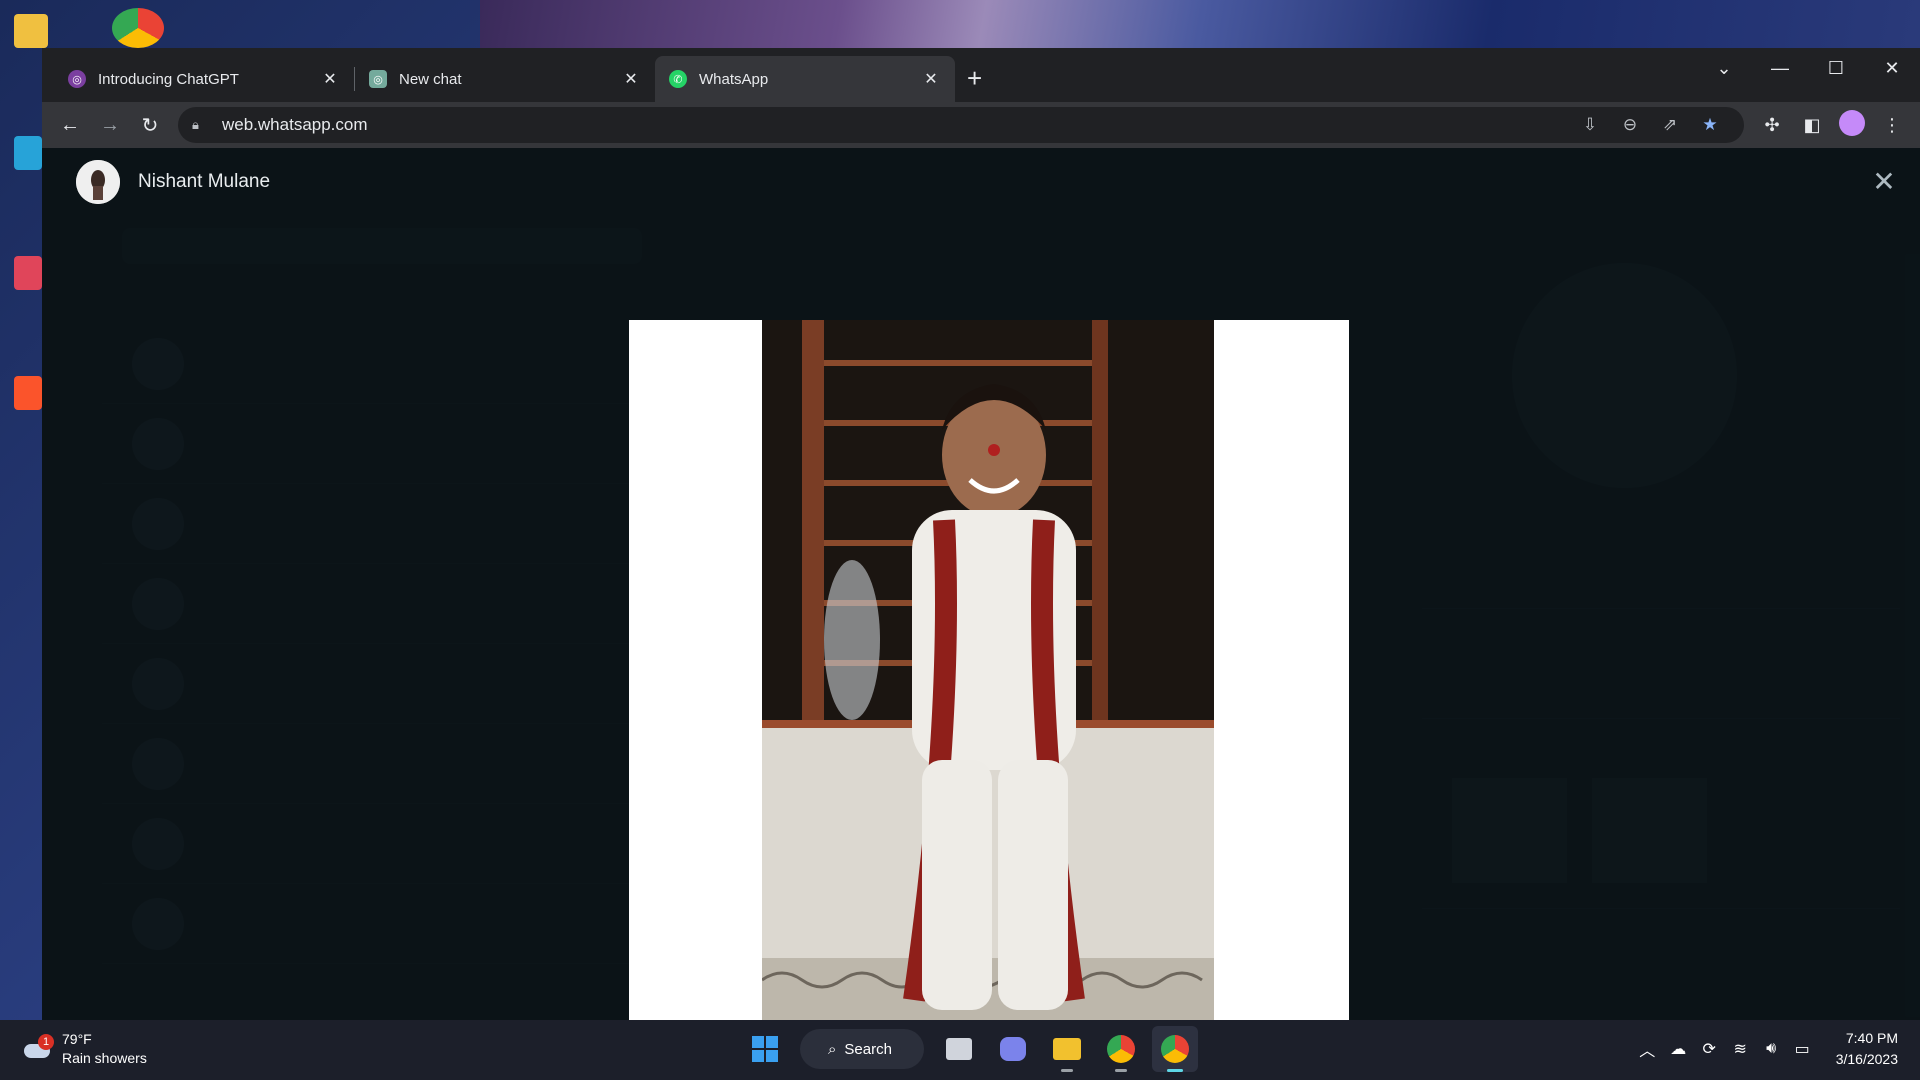 The width and height of the screenshot is (1920, 1080). I want to click on weather-condition: Rain showers, so click(104, 1058).